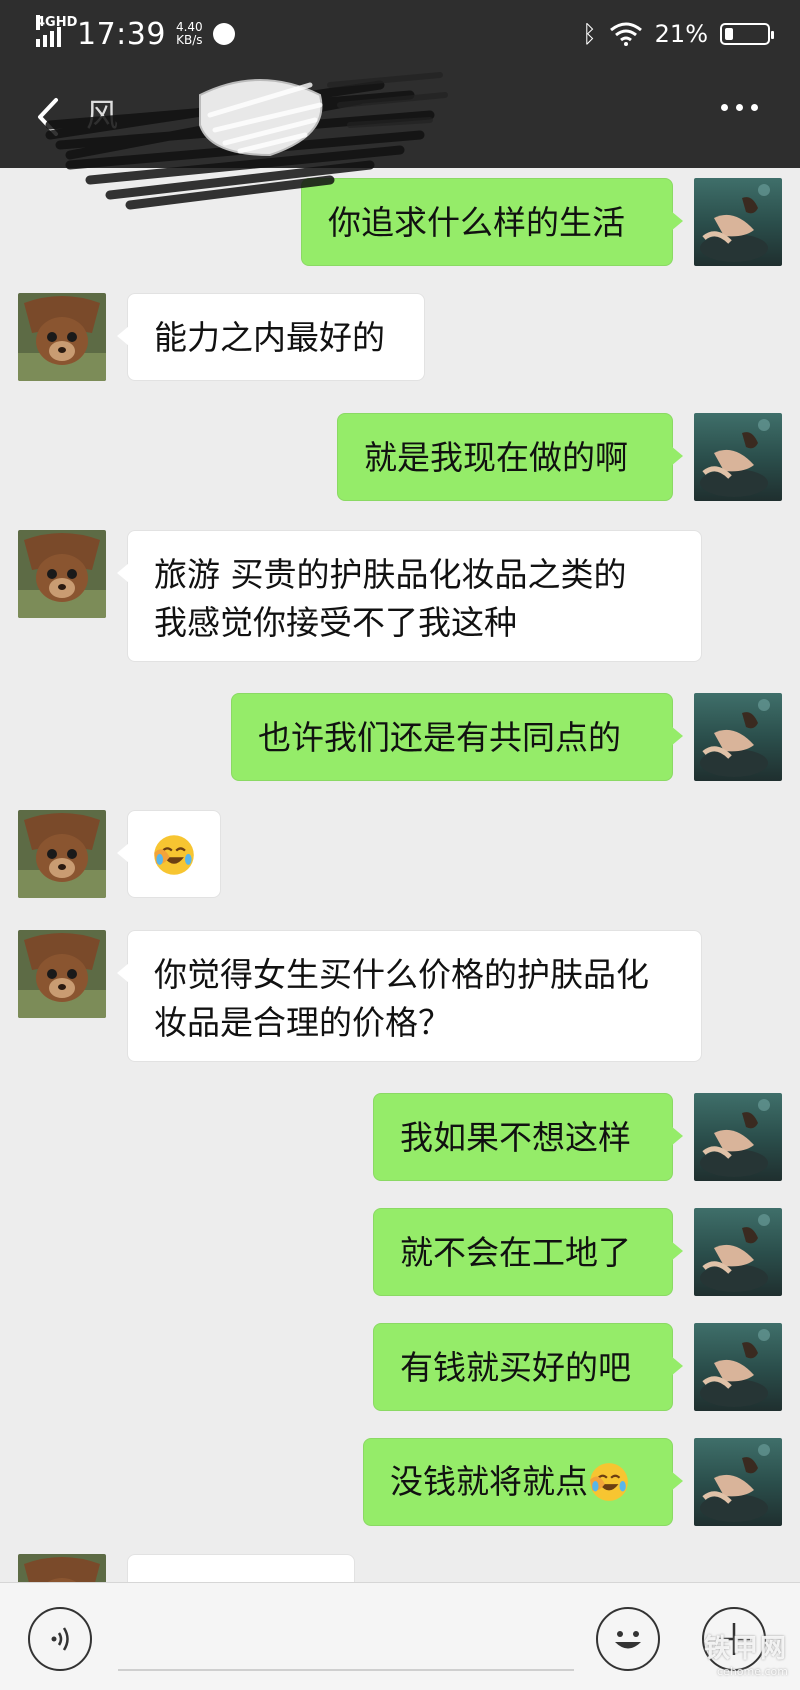 This screenshot has height=1690, width=800. Describe the element at coordinates (476, 222) in the screenshot. I see `message-text: 你追求什么样的生活` at that location.